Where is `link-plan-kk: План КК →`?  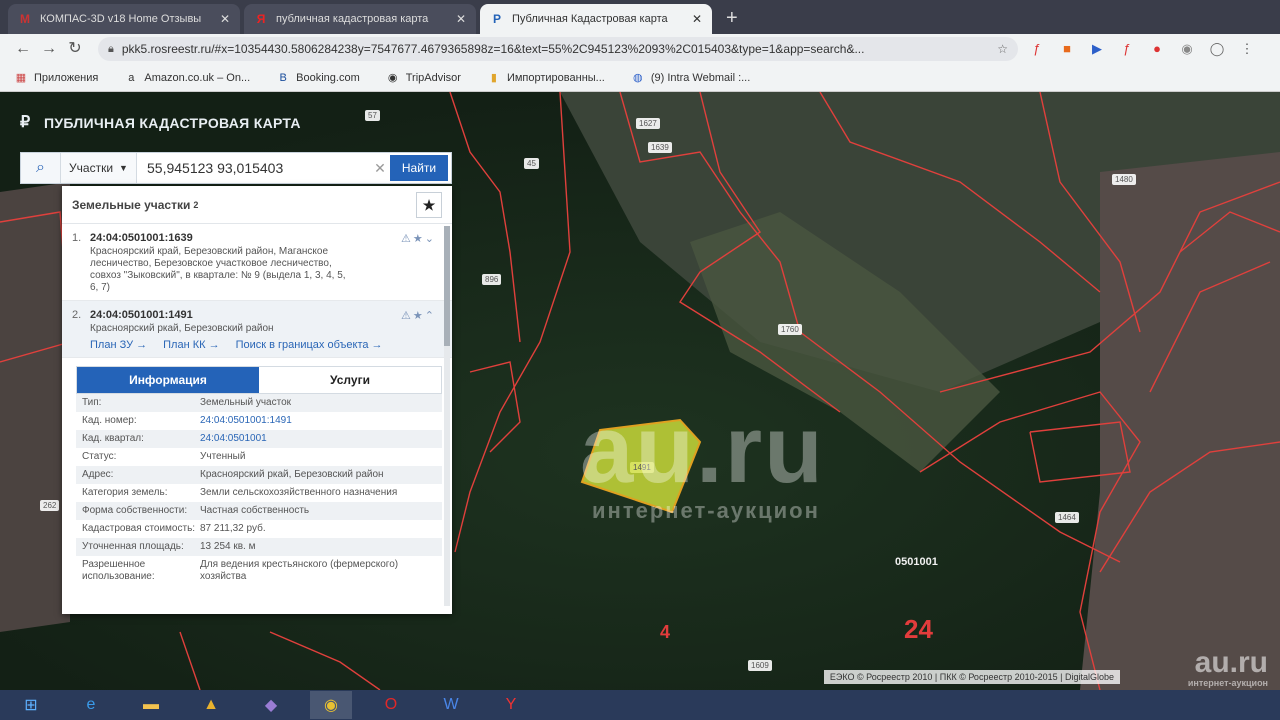
link-plan-kk: План КК → is located at coordinates (191, 345).